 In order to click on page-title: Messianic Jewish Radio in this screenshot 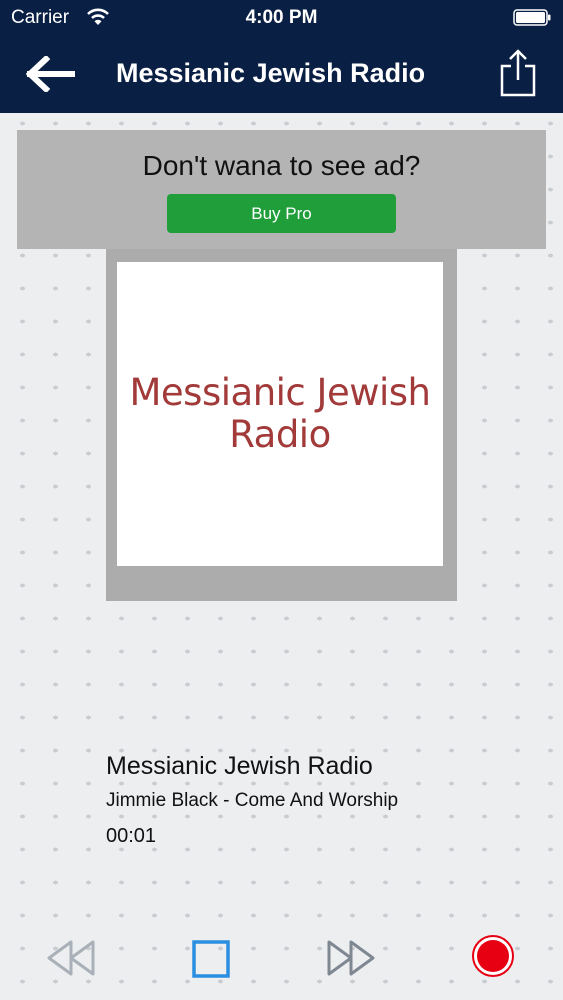, I will do `click(271, 73)`.